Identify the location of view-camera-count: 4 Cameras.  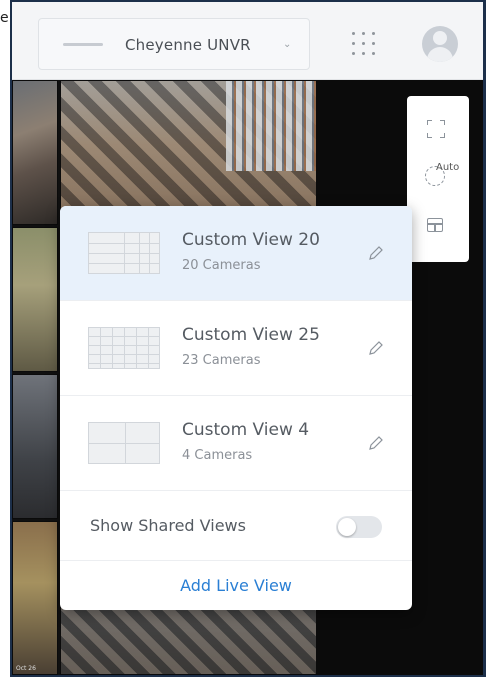
(217, 455).